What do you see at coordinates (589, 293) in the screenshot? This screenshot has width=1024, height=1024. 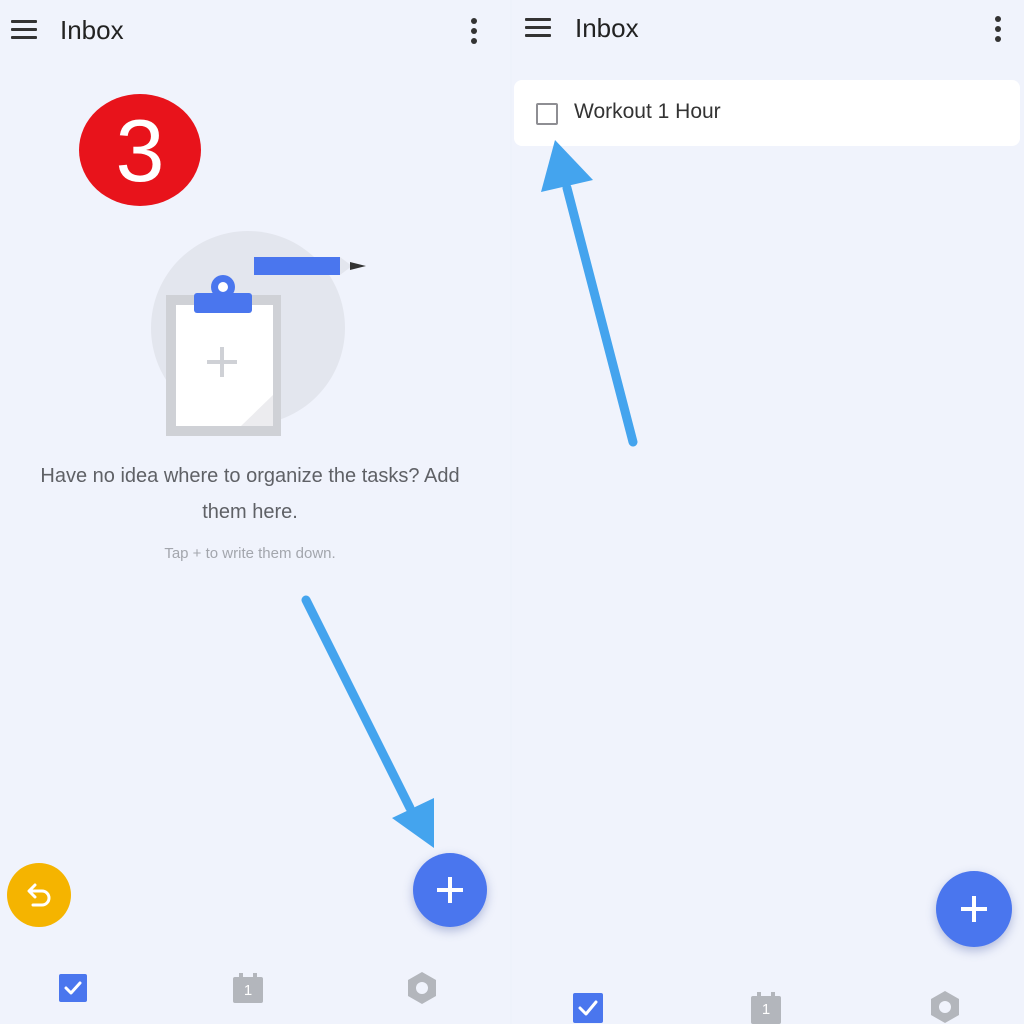 I see `annotation-arrow` at bounding box center [589, 293].